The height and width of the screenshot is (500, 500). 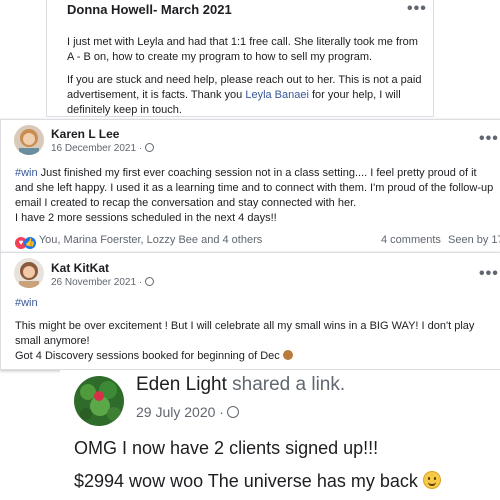 I want to click on post-author-name: Kat KitKat, so click(x=80, y=268).